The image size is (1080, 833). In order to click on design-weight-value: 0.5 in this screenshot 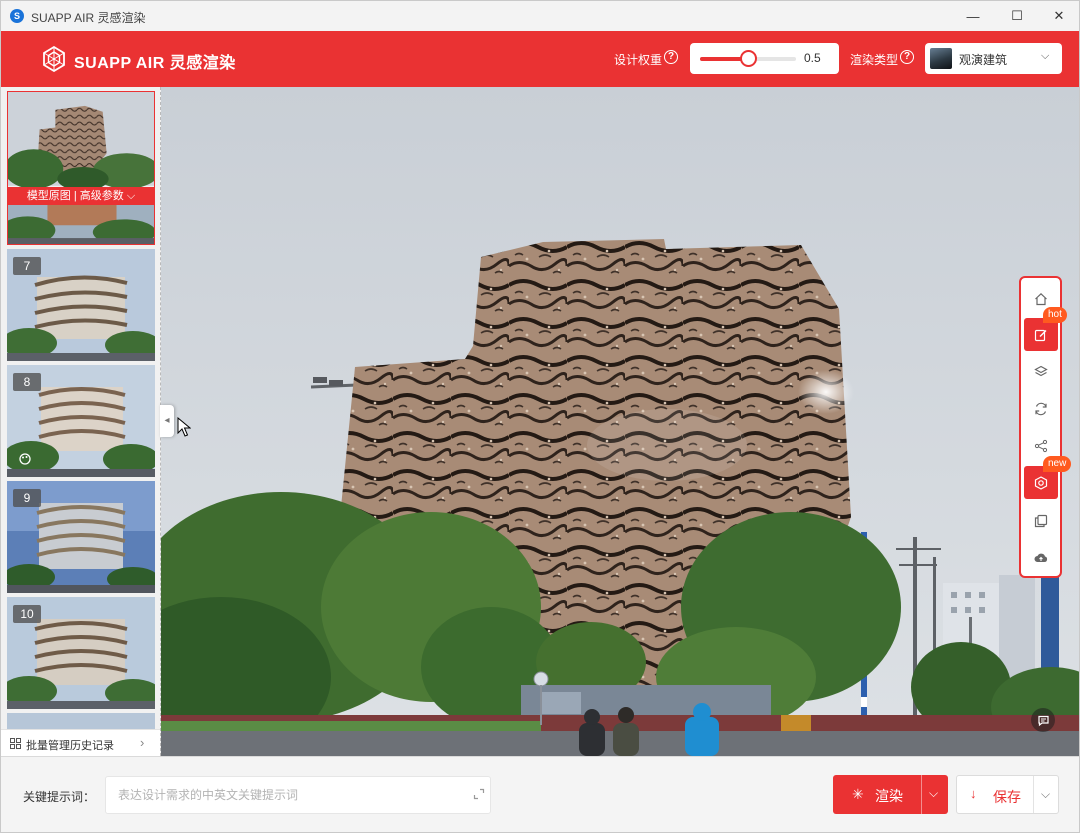, I will do `click(812, 58)`.